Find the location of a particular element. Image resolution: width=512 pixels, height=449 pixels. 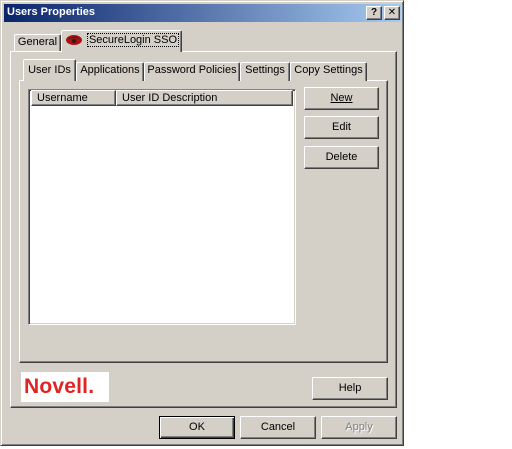

novell-logo: Novell. is located at coordinates (65, 387).